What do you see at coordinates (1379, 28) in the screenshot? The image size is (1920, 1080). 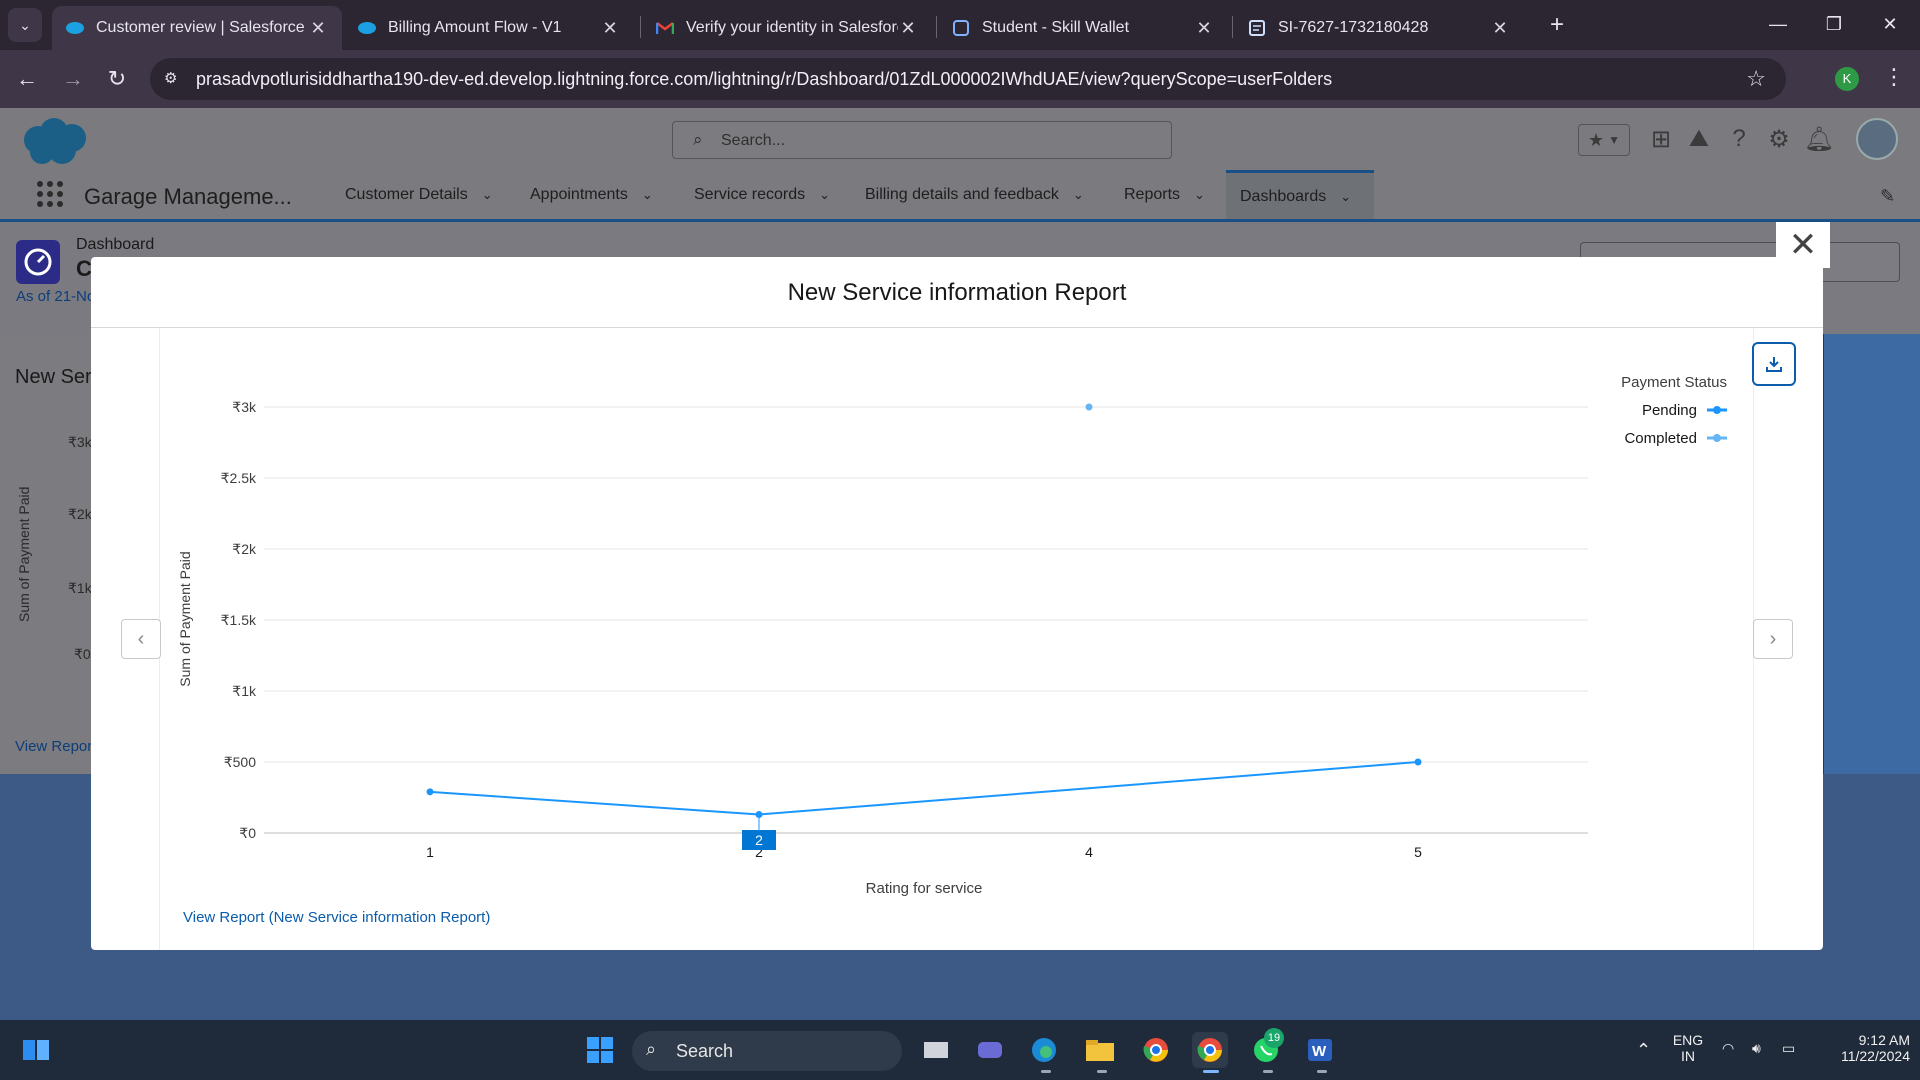 I see `tab-si-7627: SI-7627-1732180428 ✕` at bounding box center [1379, 28].